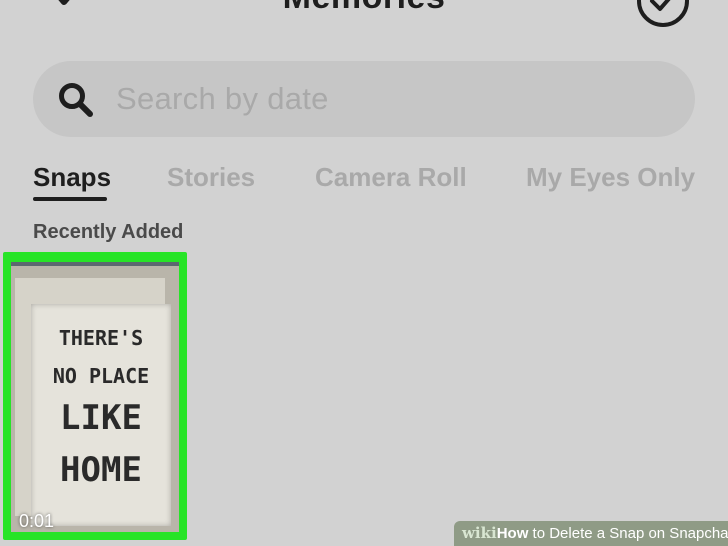 This screenshot has width=728, height=546. I want to click on tab-stories: Stories, so click(211, 177).